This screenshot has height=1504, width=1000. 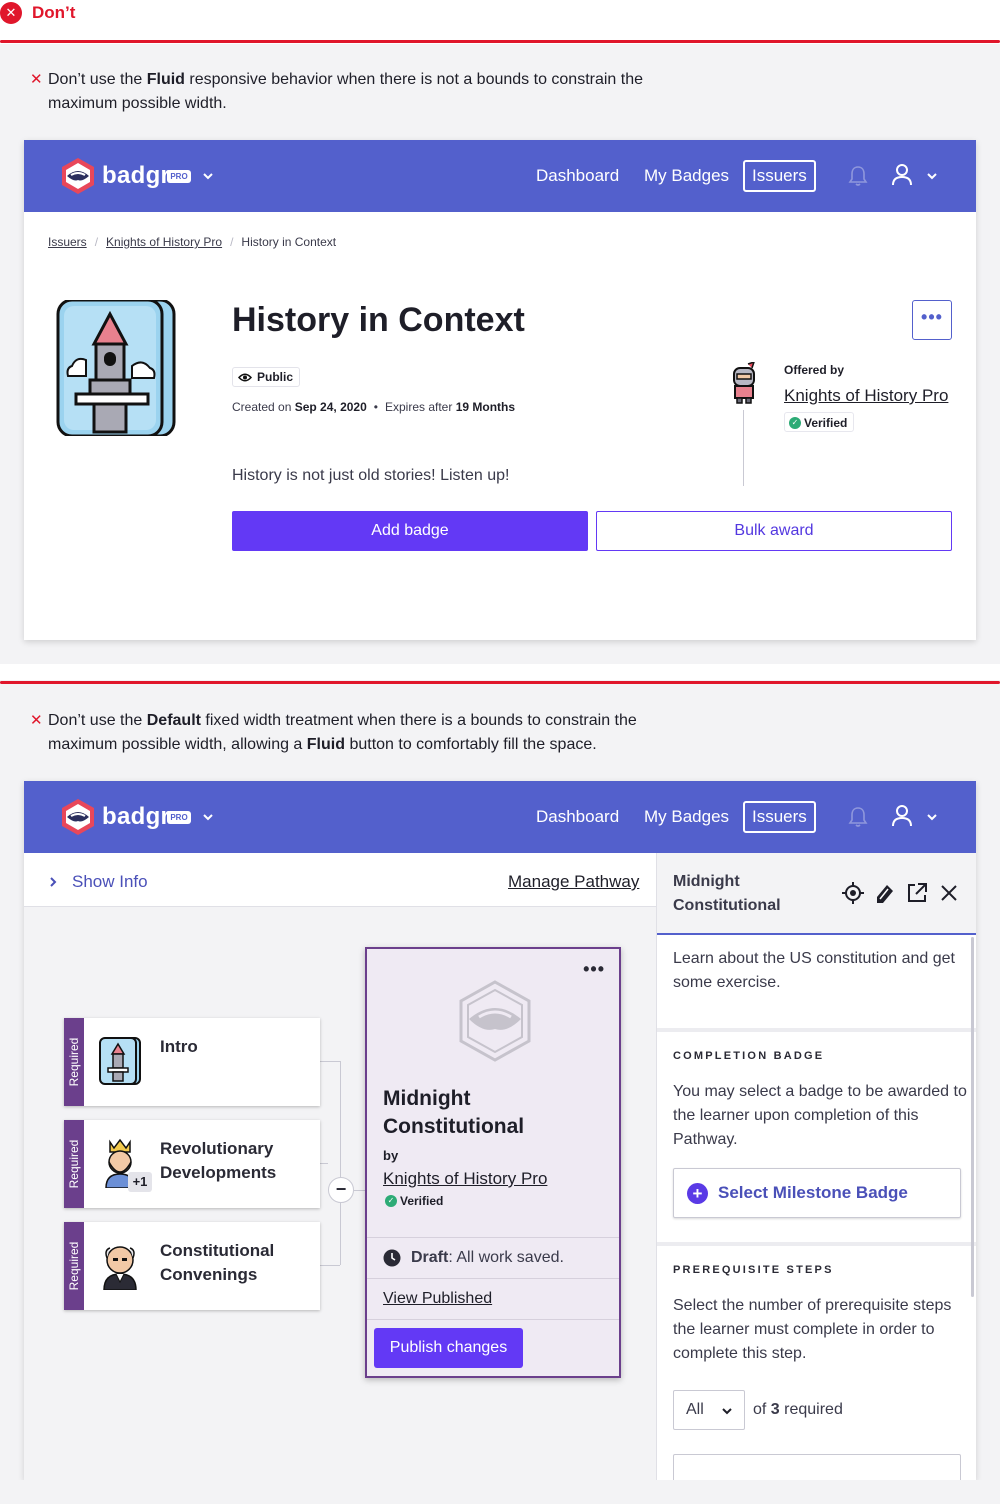 What do you see at coordinates (816, 894) in the screenshot?
I see `panel-header: Midnight Constitutional` at bounding box center [816, 894].